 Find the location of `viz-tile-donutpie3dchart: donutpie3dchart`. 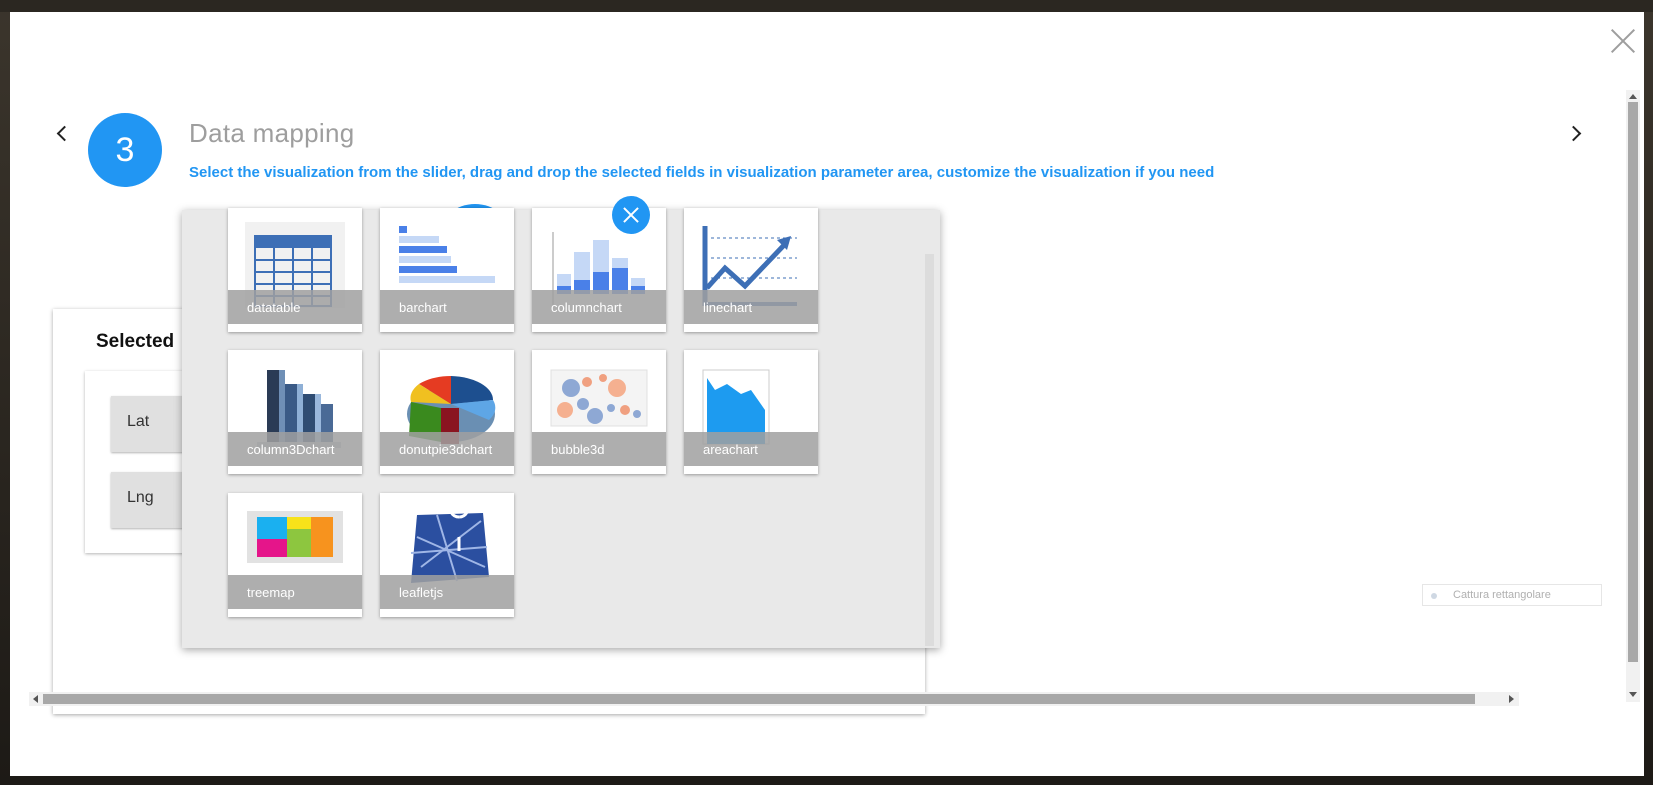

viz-tile-donutpie3dchart: donutpie3dchart is located at coordinates (447, 412).